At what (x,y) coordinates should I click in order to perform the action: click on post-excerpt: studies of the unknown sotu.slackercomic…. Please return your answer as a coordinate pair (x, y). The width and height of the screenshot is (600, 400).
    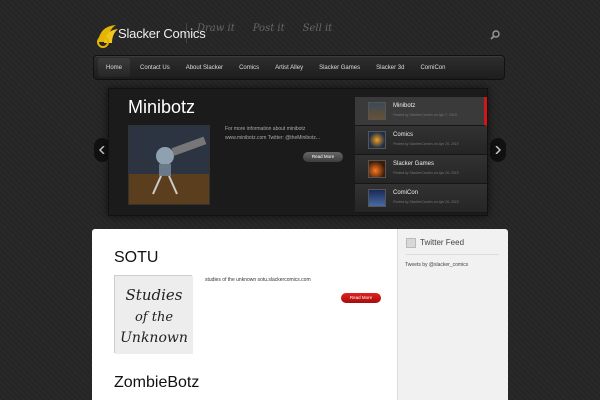
    Looking at the image, I should click on (258, 280).